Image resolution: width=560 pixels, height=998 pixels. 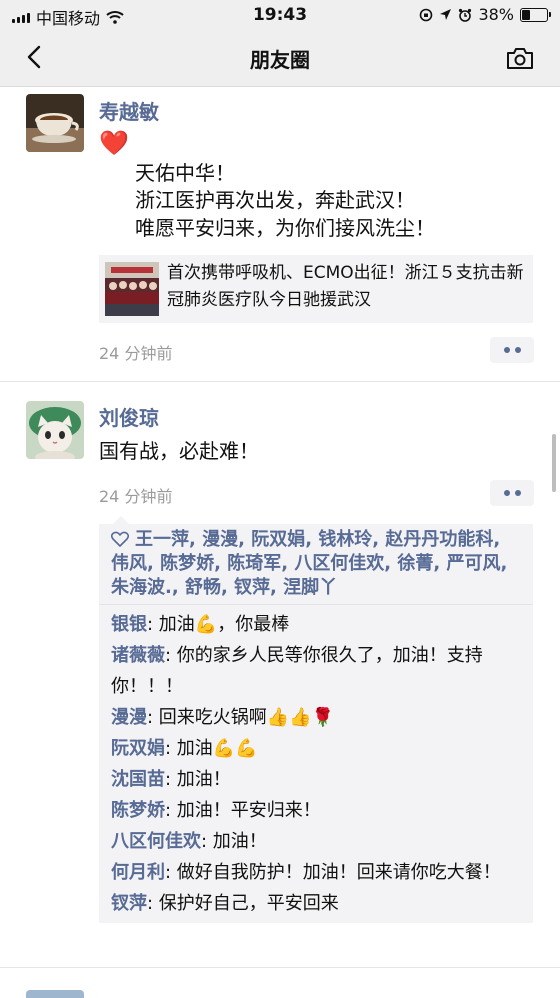 I want to click on post-author: 刘俊琼, so click(x=129, y=416).